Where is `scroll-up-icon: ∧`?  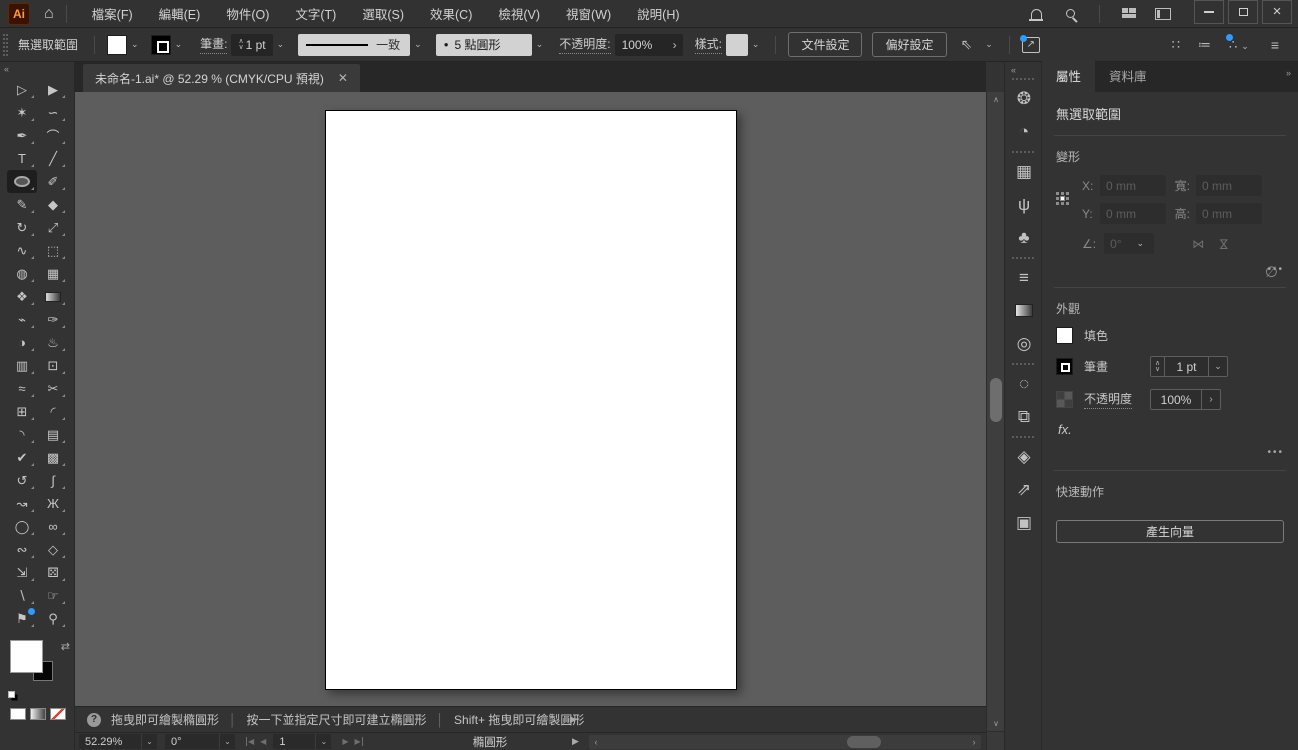
scroll-up-icon: ∧ is located at coordinates (996, 99).